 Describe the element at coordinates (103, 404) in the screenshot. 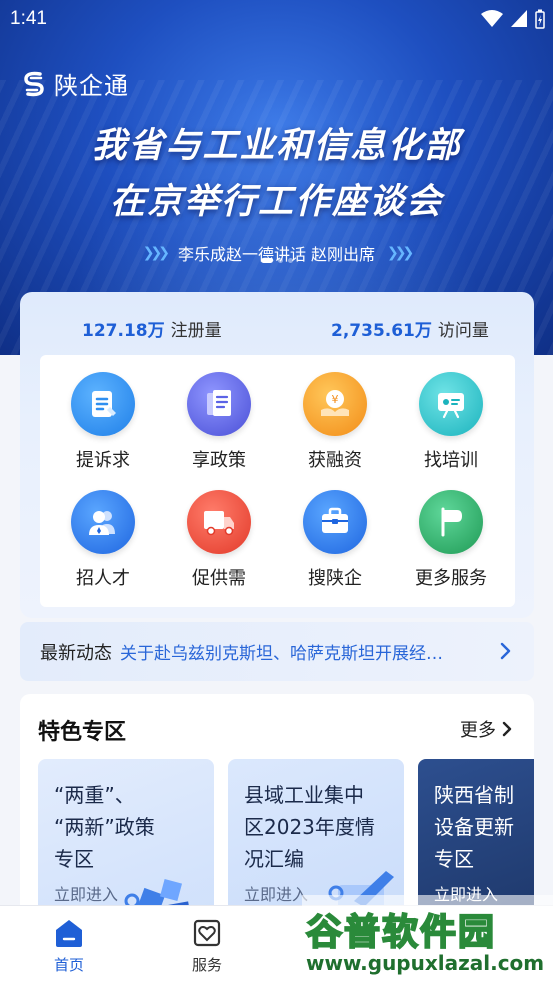

I see `document-icon` at that location.